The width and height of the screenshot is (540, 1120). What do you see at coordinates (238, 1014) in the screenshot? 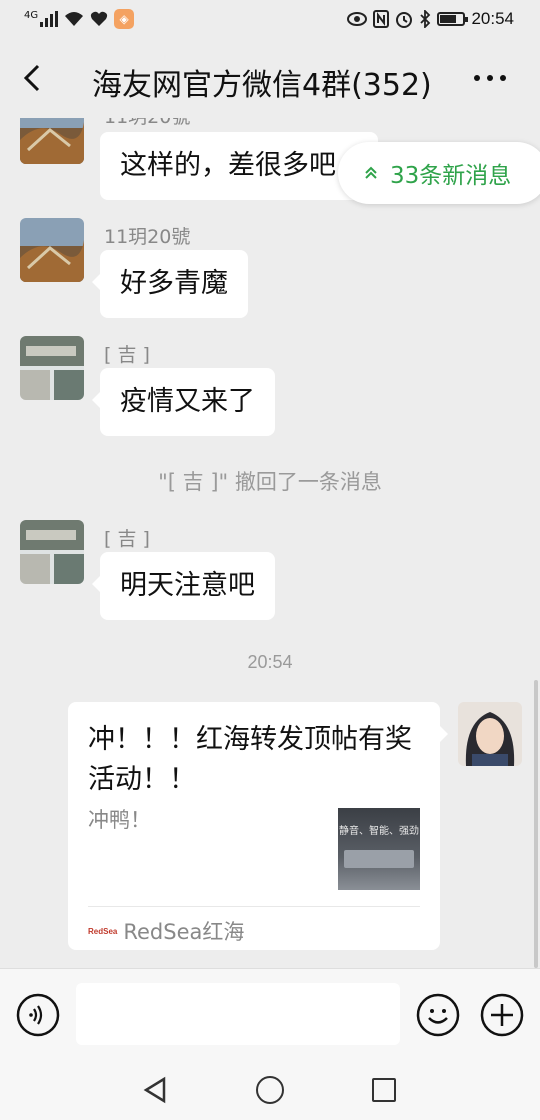
I see `message-input` at bounding box center [238, 1014].